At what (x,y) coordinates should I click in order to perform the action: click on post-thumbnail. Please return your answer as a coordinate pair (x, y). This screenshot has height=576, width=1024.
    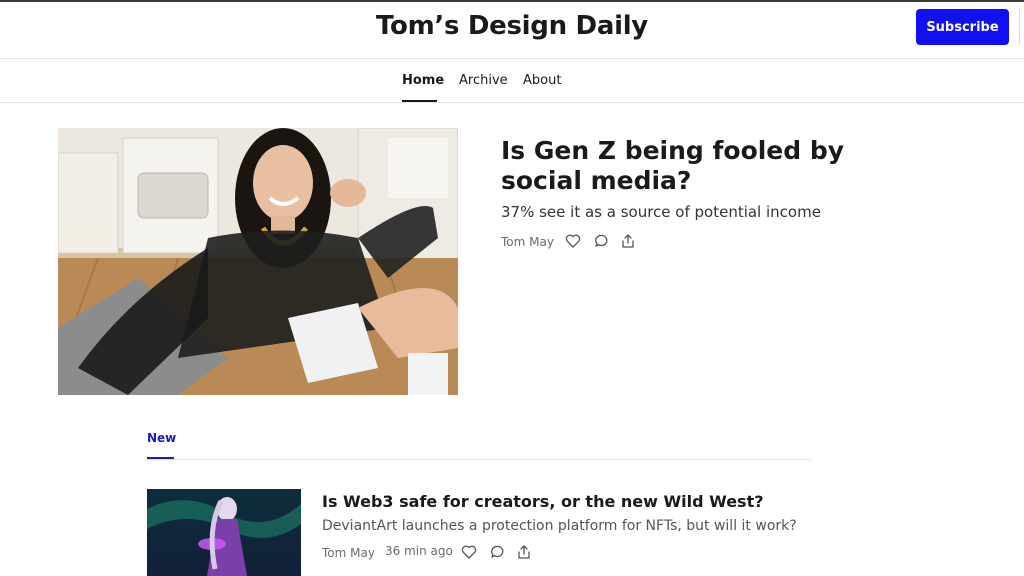
    Looking at the image, I should click on (224, 532).